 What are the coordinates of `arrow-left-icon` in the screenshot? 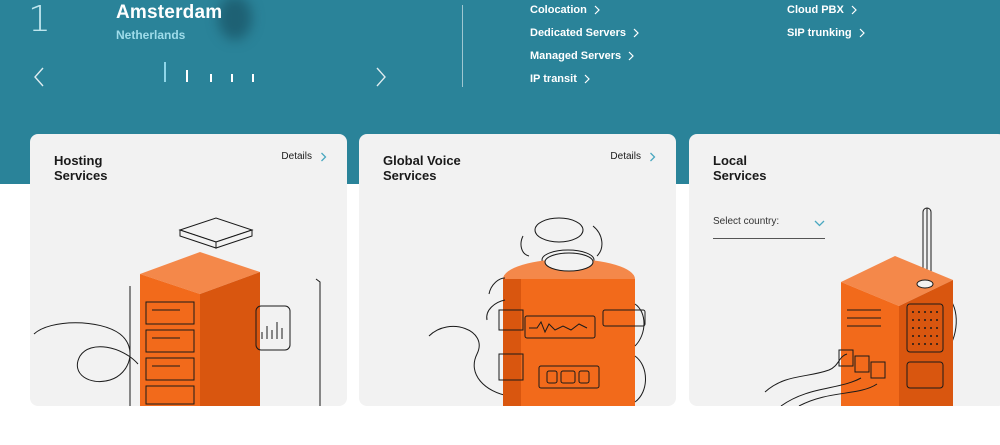 It's located at (39, 77).